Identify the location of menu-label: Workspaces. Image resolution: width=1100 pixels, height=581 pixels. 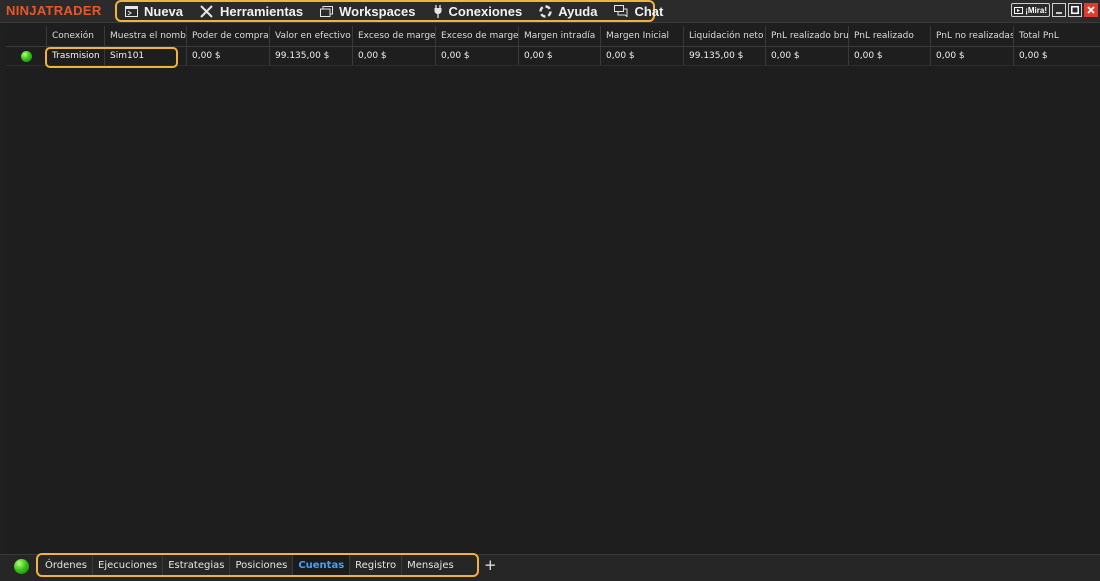
(377, 11).